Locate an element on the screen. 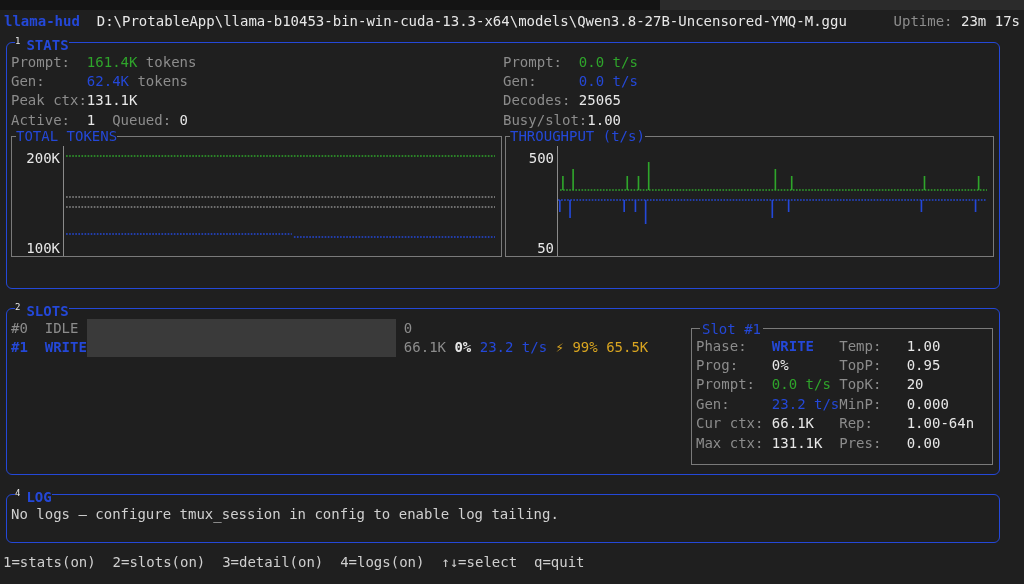 The width and height of the screenshot is (1024, 584). slot-id: #1 is located at coordinates (20, 348).